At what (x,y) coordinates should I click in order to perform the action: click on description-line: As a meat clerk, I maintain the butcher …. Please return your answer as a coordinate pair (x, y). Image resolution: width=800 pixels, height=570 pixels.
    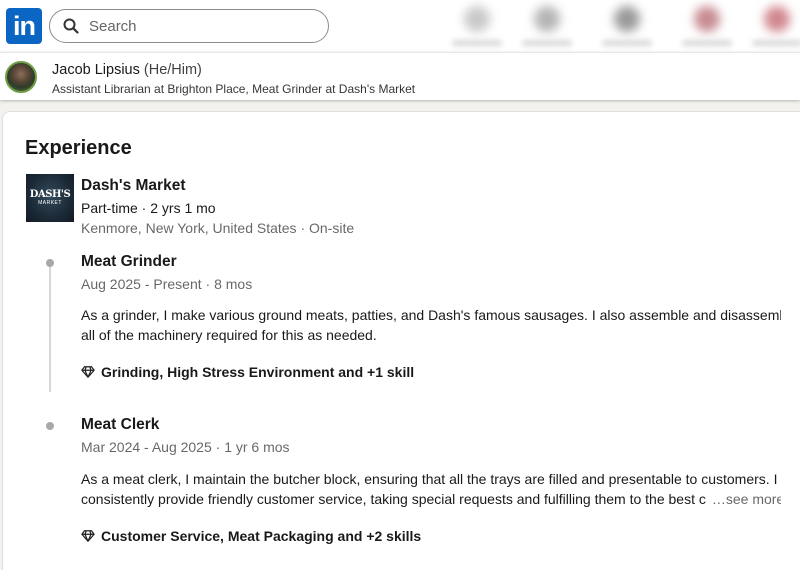
    Looking at the image, I should click on (429, 479).